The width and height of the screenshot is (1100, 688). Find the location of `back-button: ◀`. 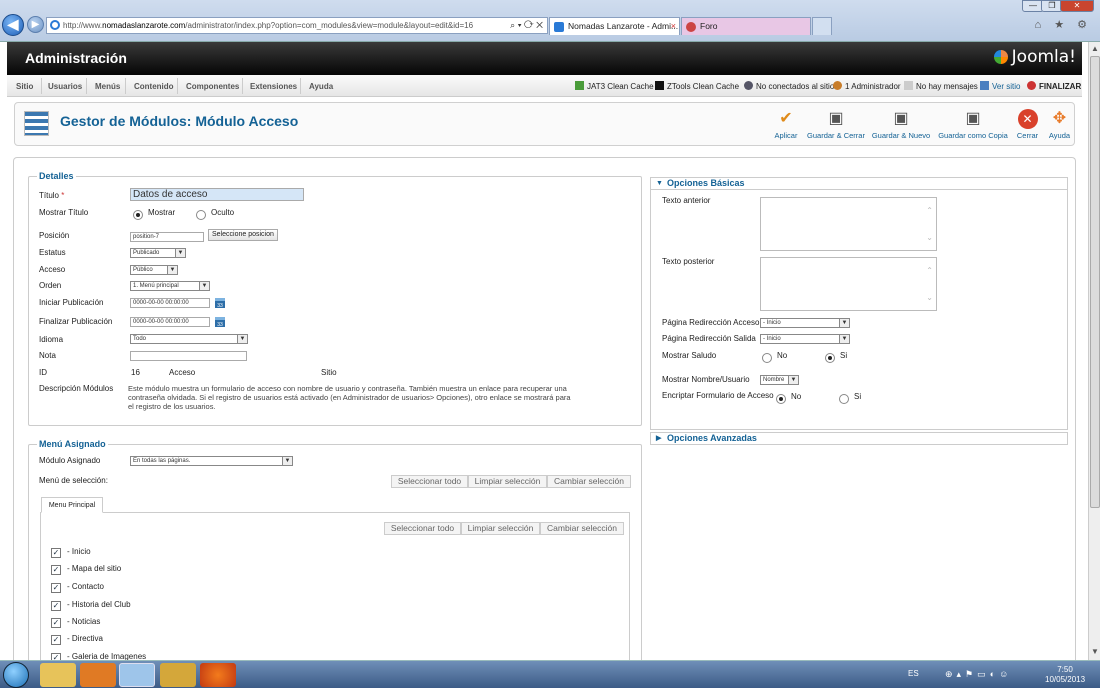

back-button: ◀ is located at coordinates (13, 25).